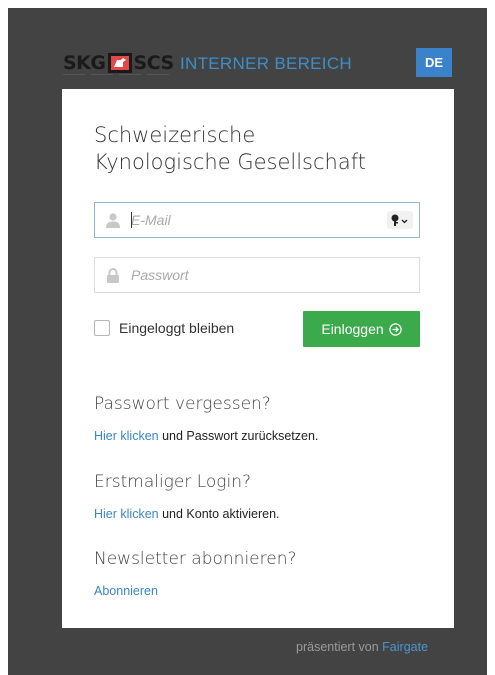 This screenshot has height=675, width=495. Describe the element at coordinates (219, 514) in the screenshot. I see `first-login-text: und Konto aktivieren.` at that location.